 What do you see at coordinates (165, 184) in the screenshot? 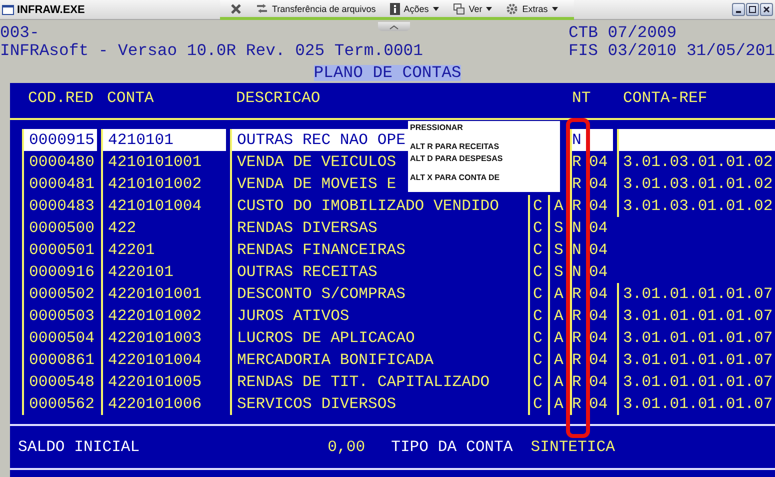
I see `table-cell: 4210101002` at bounding box center [165, 184].